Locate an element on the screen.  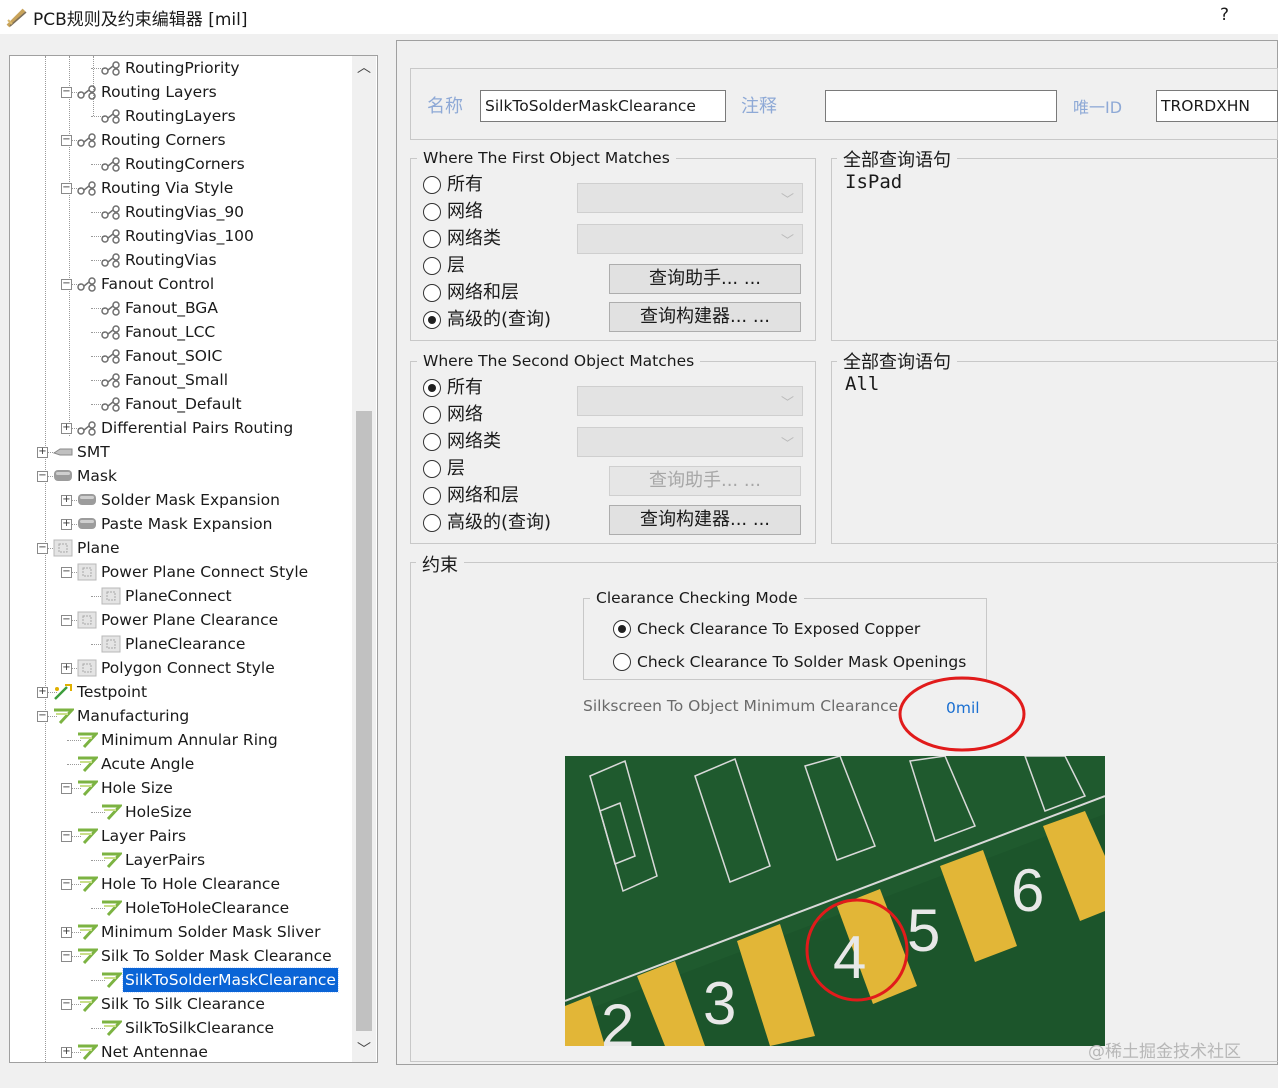
tree-scrollbar: ︿ ﹀ is located at coordinates (364, 559).